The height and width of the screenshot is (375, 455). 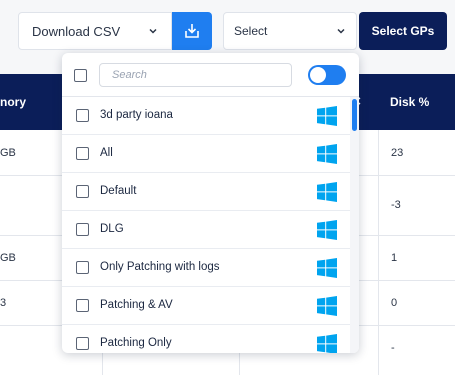 What do you see at coordinates (106, 153) in the screenshot?
I see `item-label: All` at bounding box center [106, 153].